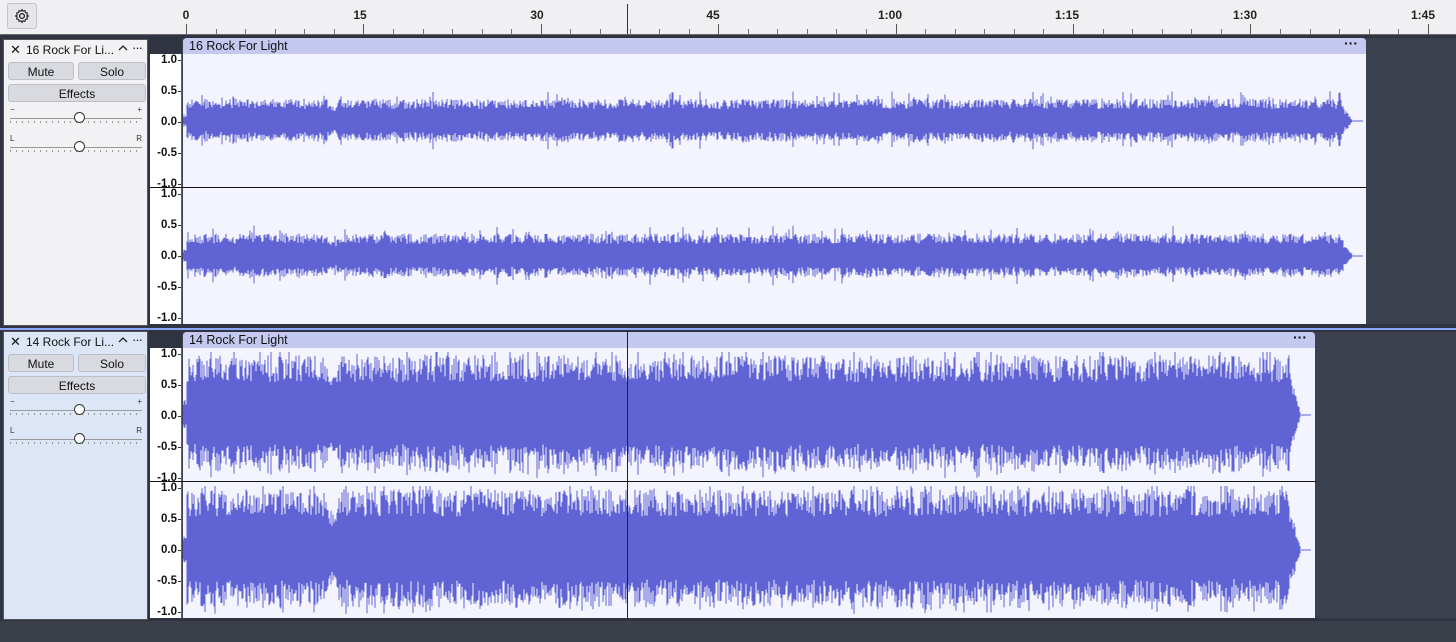 Image resolution: width=1456 pixels, height=642 pixels. I want to click on gain-plus-label: +, so click(139, 109).